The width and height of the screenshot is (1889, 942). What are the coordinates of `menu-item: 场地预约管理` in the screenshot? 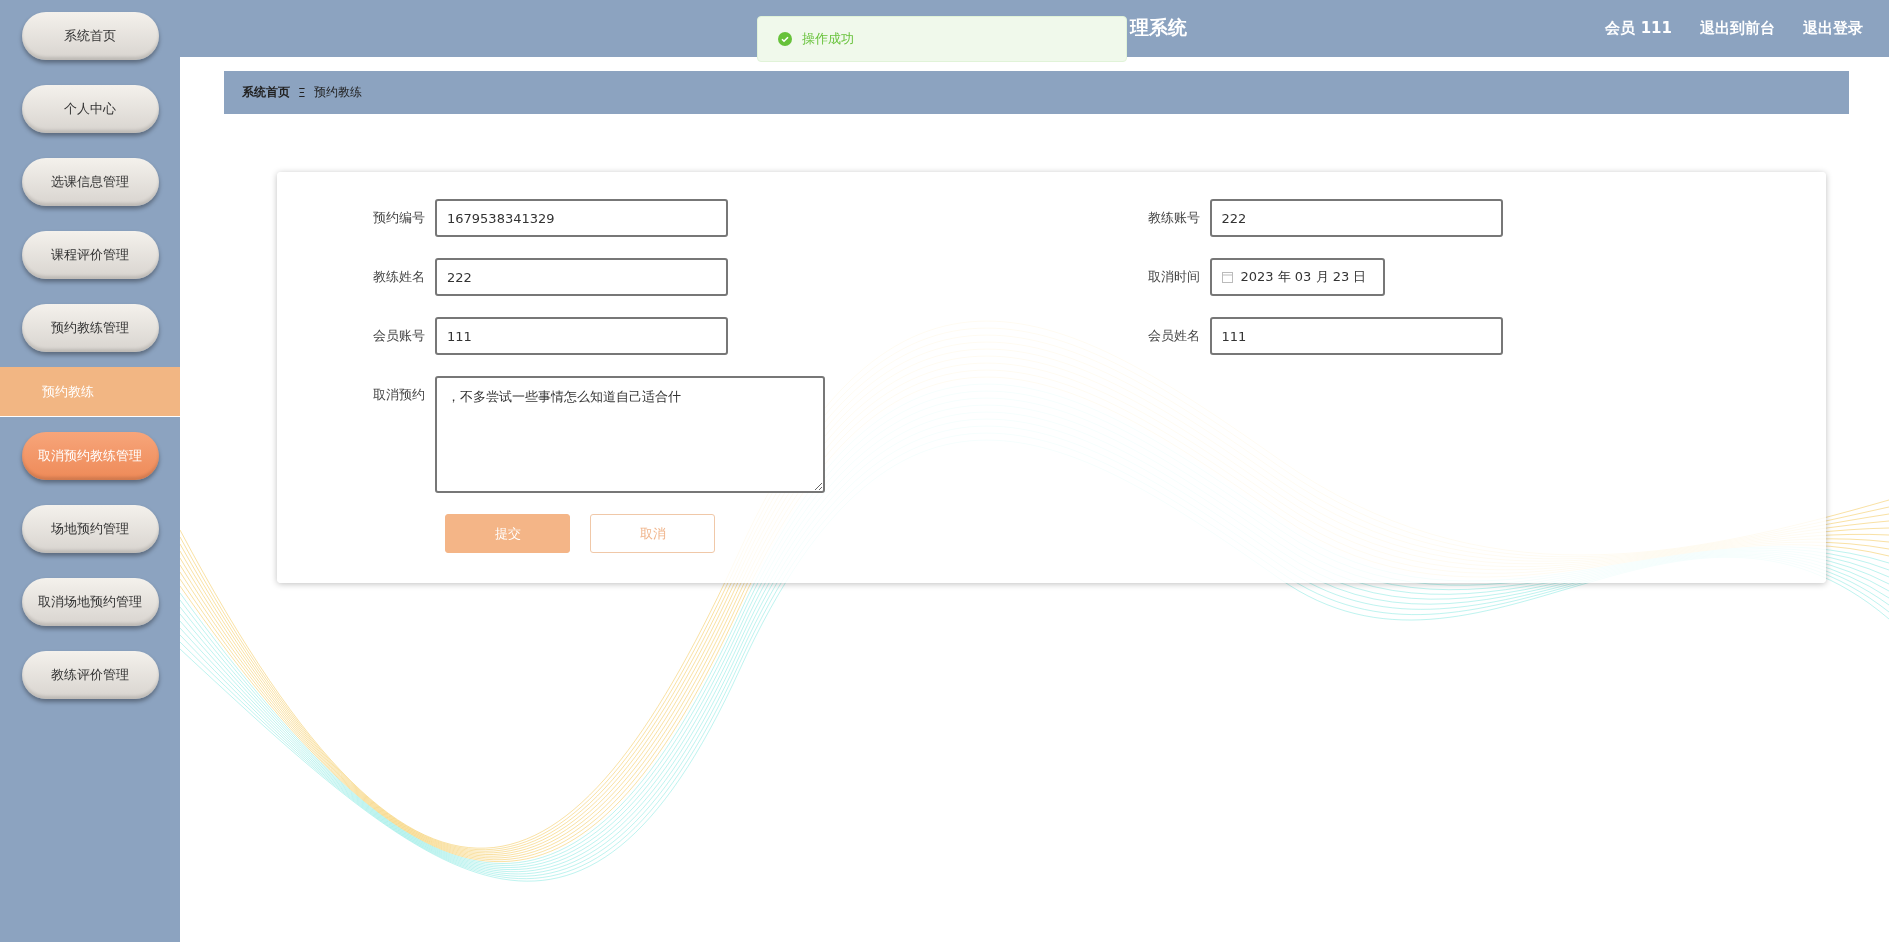 It's located at (90, 529).